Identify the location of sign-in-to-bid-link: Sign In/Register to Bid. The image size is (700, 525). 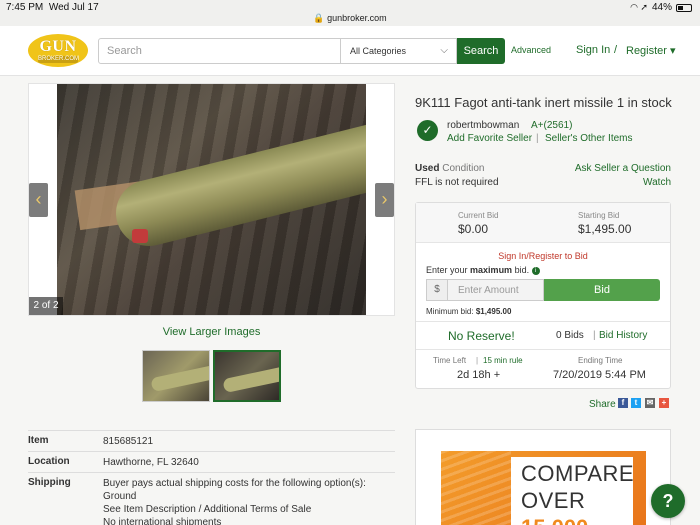
(543, 256).